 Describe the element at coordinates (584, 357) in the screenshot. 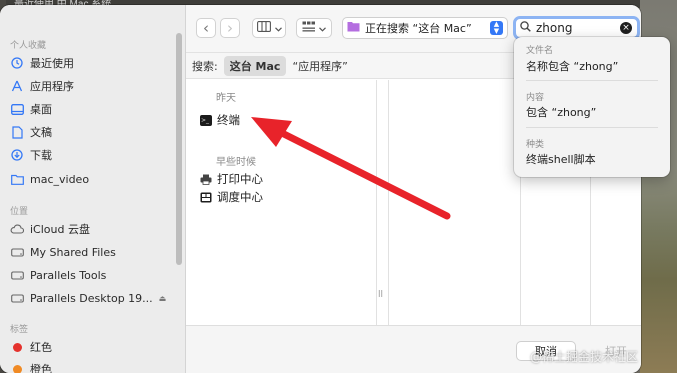

I see `watermark: @稀土掘金技术社区` at that location.